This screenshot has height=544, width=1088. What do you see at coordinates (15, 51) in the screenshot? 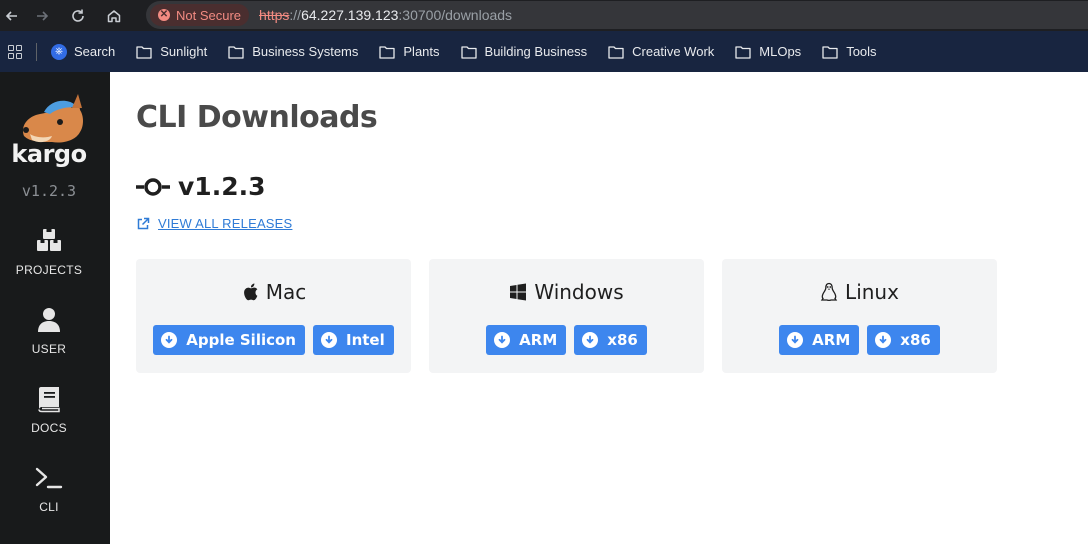
I see `apps-grid-icon` at bounding box center [15, 51].